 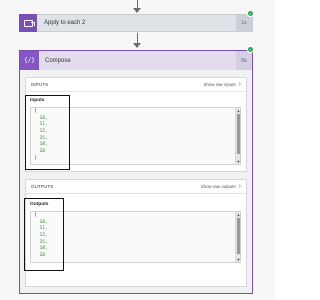 I want to click on compose-header: {/} Compose 0s, so click(x=136, y=60).